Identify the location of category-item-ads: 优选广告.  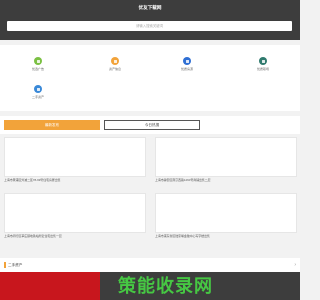
(38, 64).